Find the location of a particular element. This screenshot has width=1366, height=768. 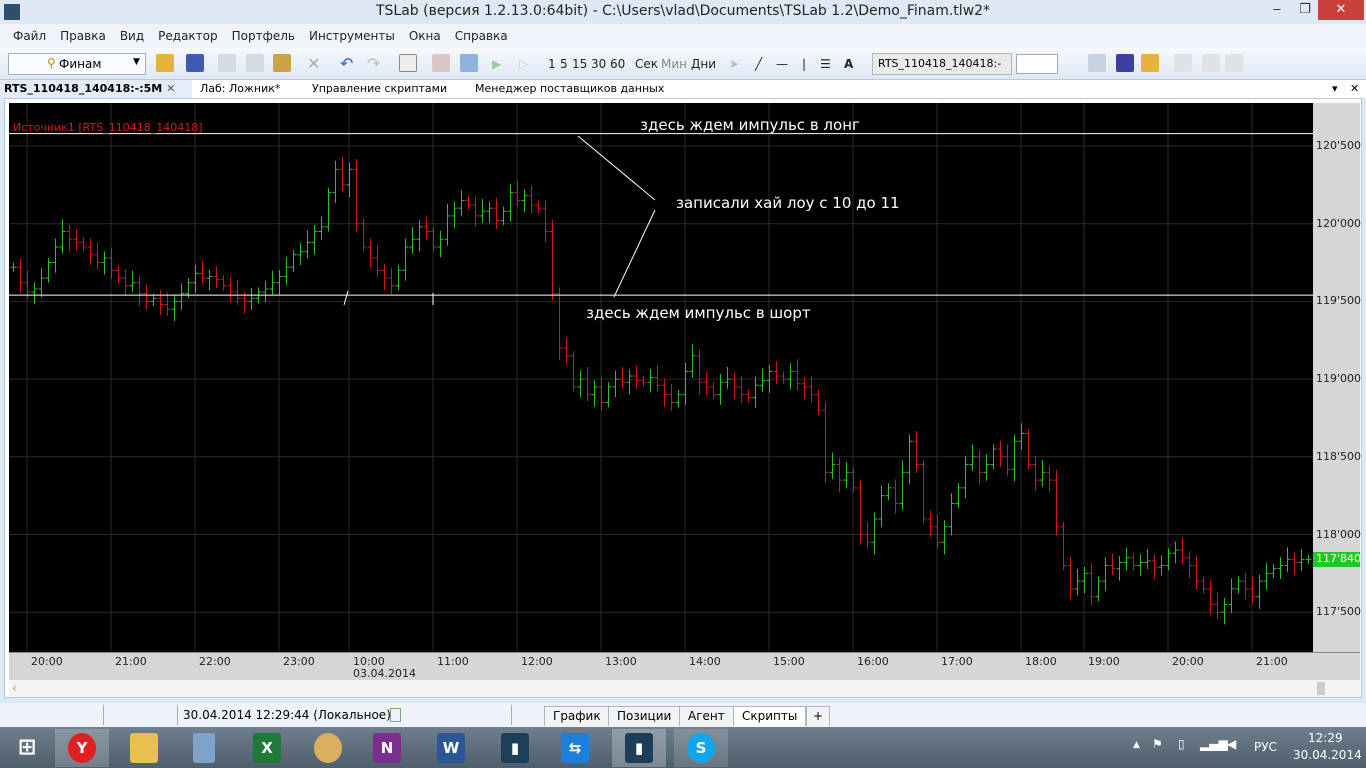

tray-battery-icon: ▯ is located at coordinates (1181, 744).